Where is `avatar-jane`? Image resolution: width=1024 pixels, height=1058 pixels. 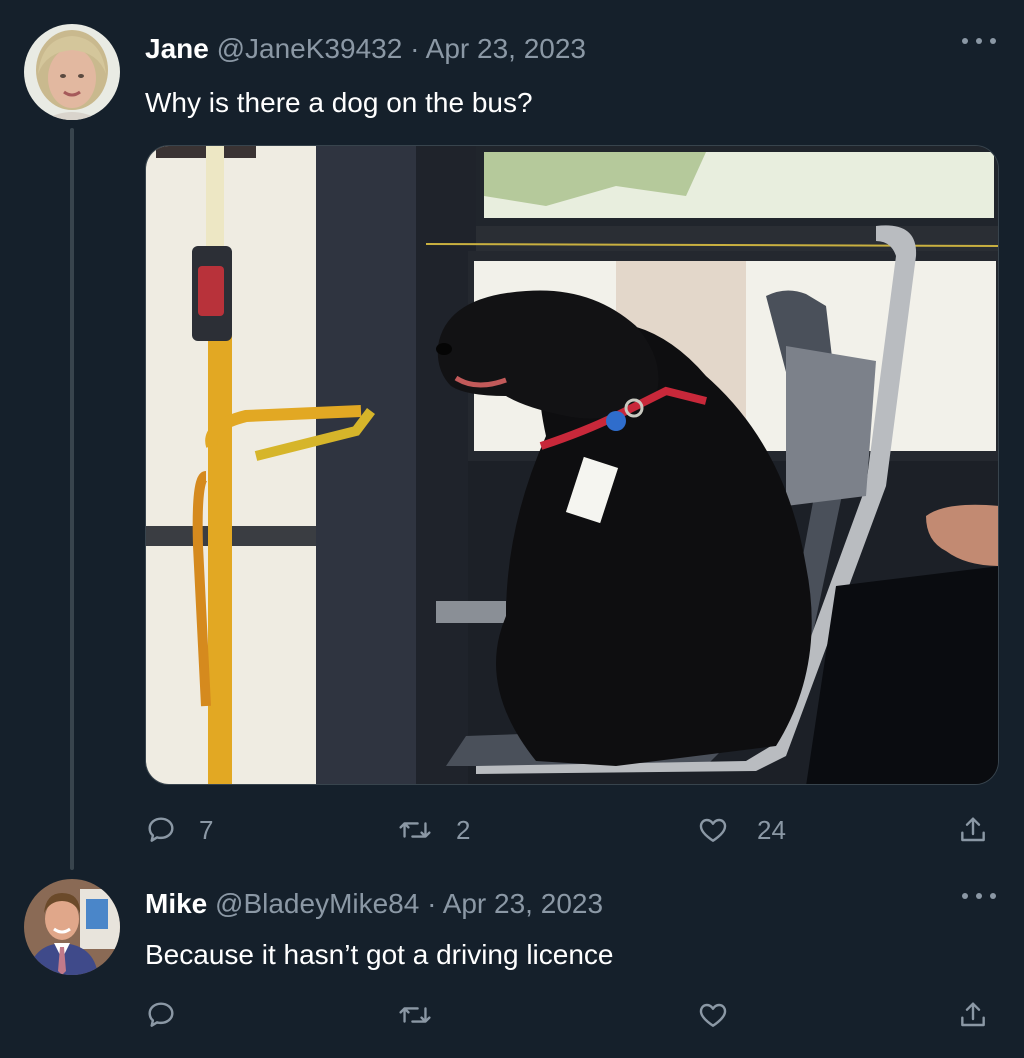 avatar-jane is located at coordinates (72, 72).